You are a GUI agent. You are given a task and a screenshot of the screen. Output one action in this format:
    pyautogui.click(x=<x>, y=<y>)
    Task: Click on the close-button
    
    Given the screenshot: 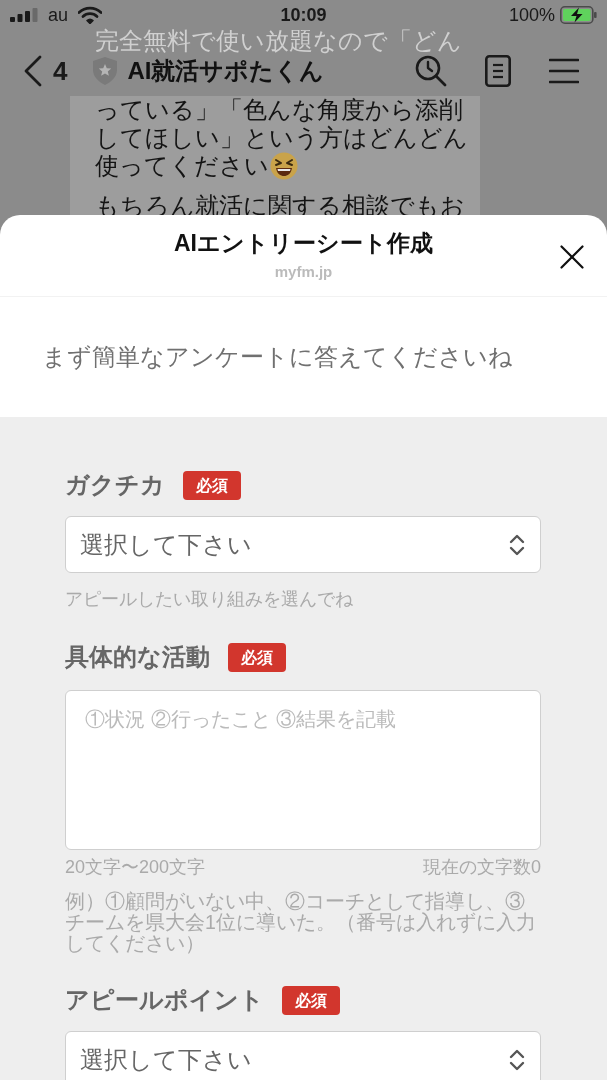 What is the action you would take?
    pyautogui.click(x=572, y=257)
    